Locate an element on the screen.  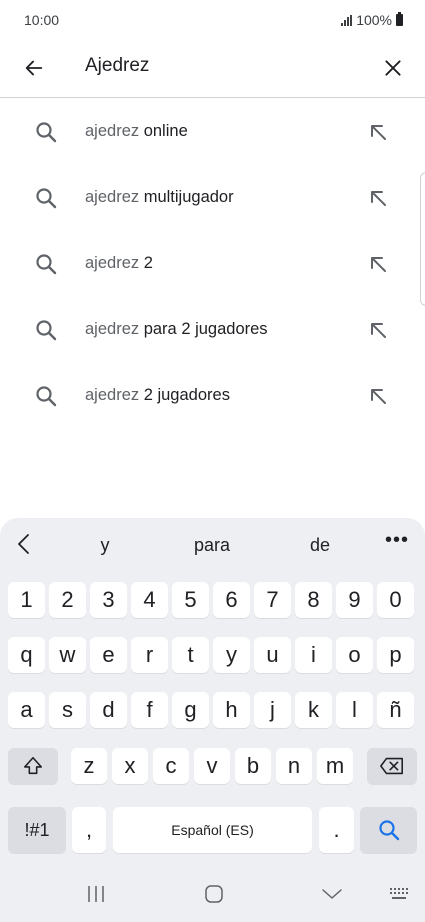
space-key: Español (ES) is located at coordinates (212, 830).